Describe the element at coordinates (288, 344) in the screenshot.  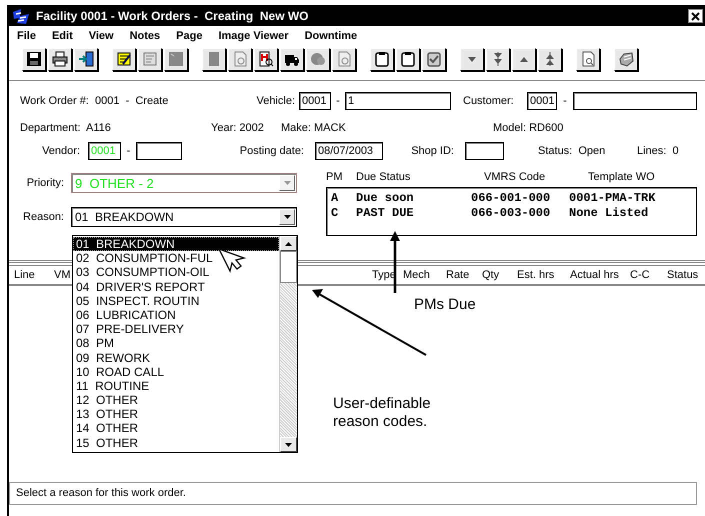
I see `scrollbar` at that location.